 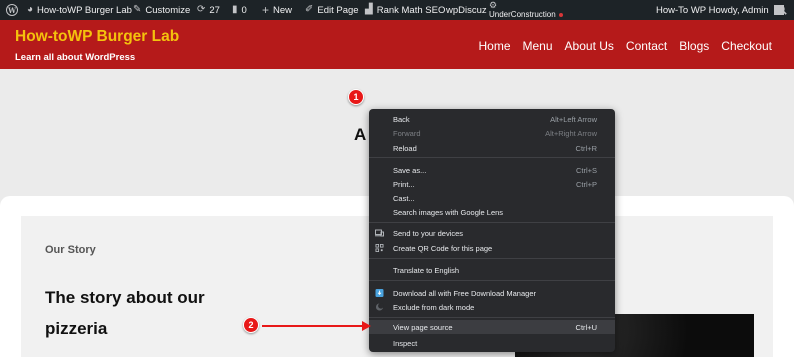 What do you see at coordinates (434, 307) in the screenshot?
I see `ctx-label: Exclude from dark mode` at bounding box center [434, 307].